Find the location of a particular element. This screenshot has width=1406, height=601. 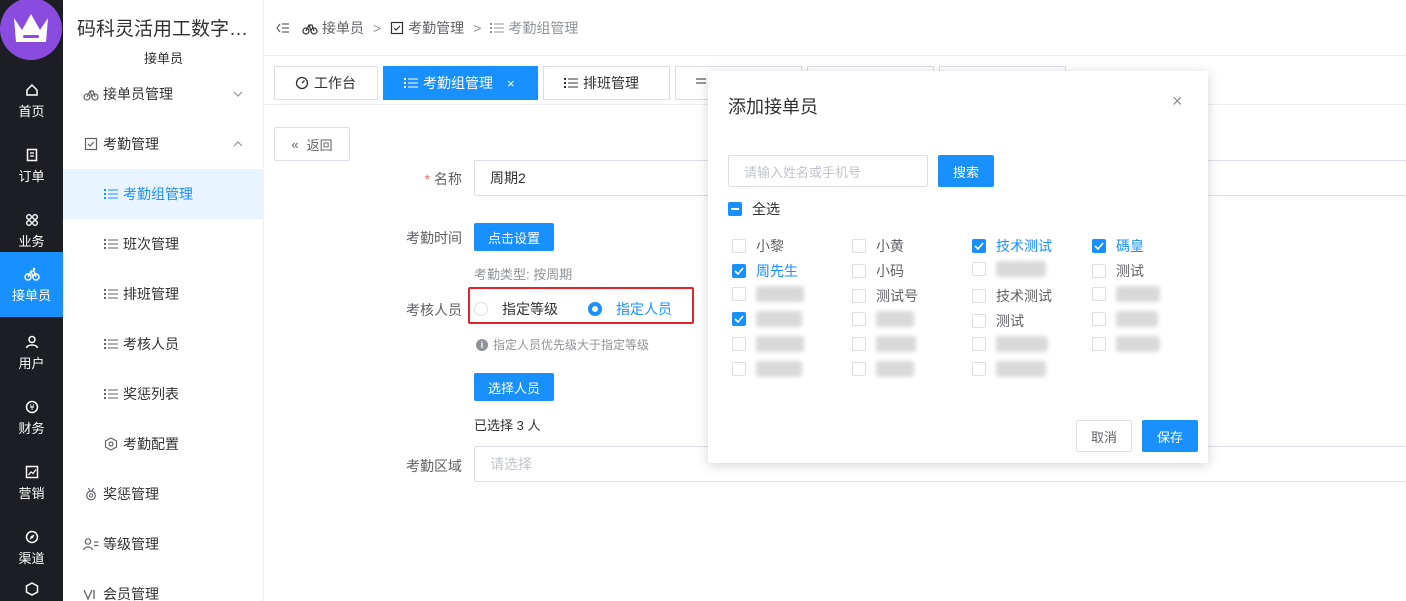

submenu-label: 班次管理 is located at coordinates (151, 244).